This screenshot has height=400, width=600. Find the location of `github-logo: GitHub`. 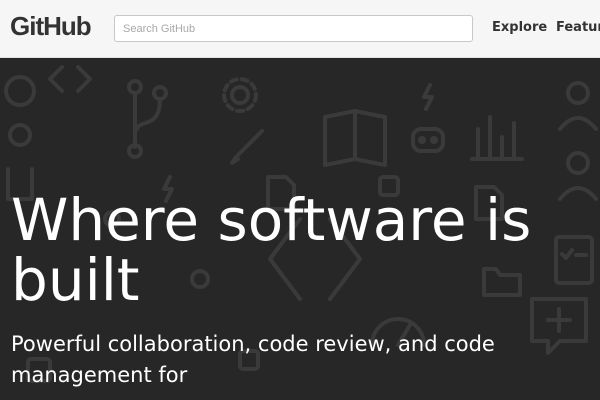

github-logo: GitHub is located at coordinates (51, 26).